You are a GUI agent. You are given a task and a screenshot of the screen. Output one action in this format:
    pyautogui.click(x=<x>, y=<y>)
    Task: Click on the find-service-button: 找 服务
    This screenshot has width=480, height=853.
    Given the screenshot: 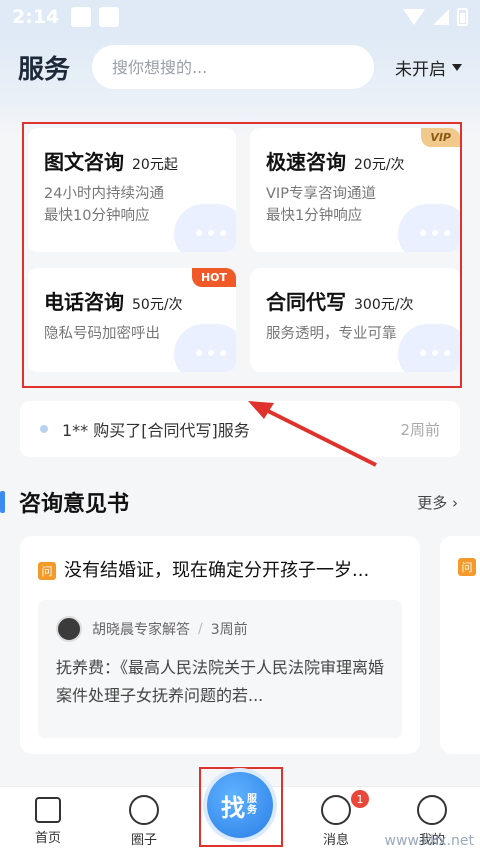 What is the action you would take?
    pyautogui.click(x=240, y=805)
    